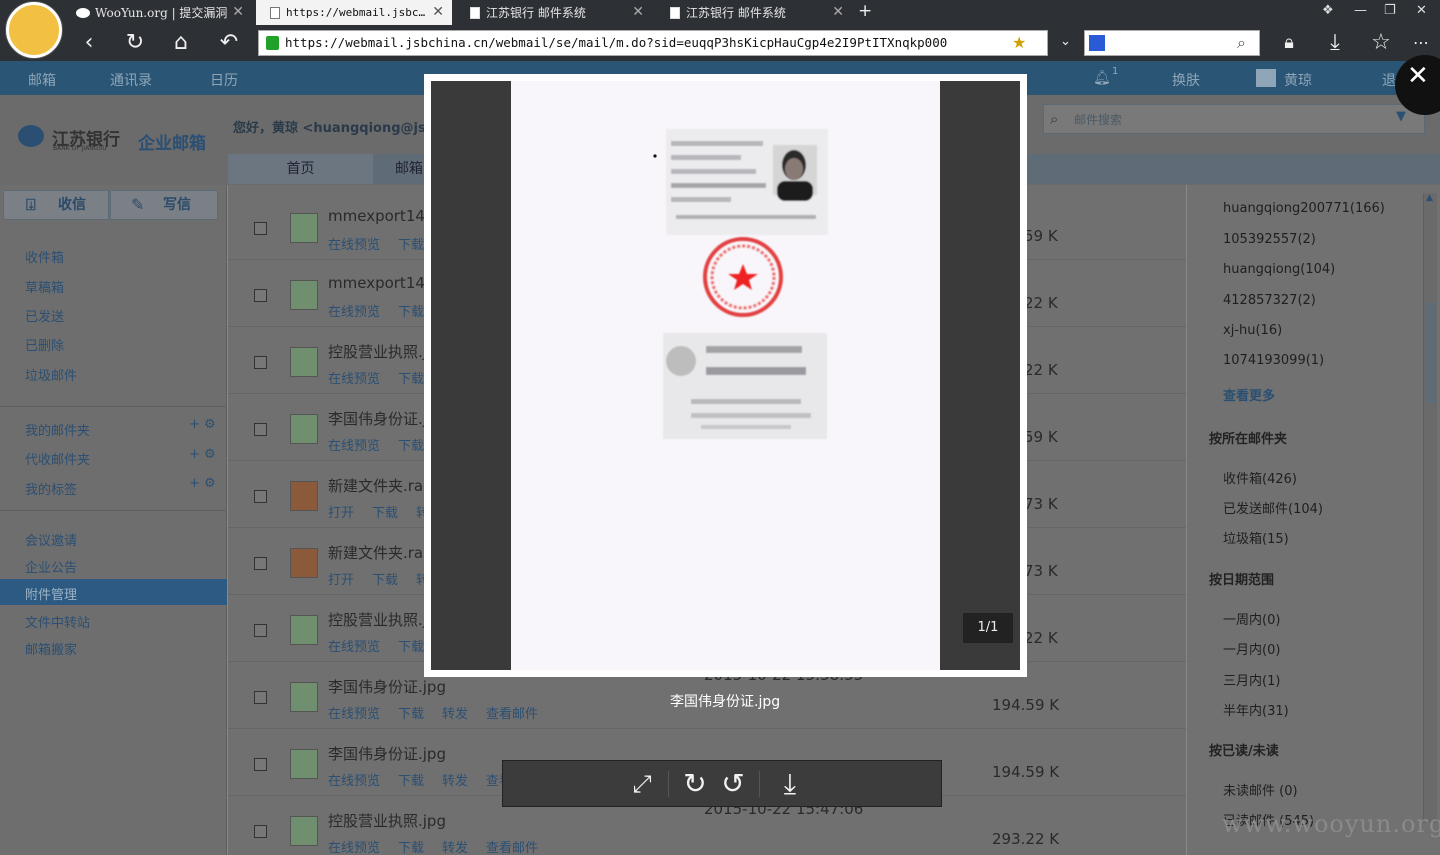  Describe the element at coordinates (57, 458) in the screenshot. I see `group-proxy-folders: 代收邮件夹` at that location.